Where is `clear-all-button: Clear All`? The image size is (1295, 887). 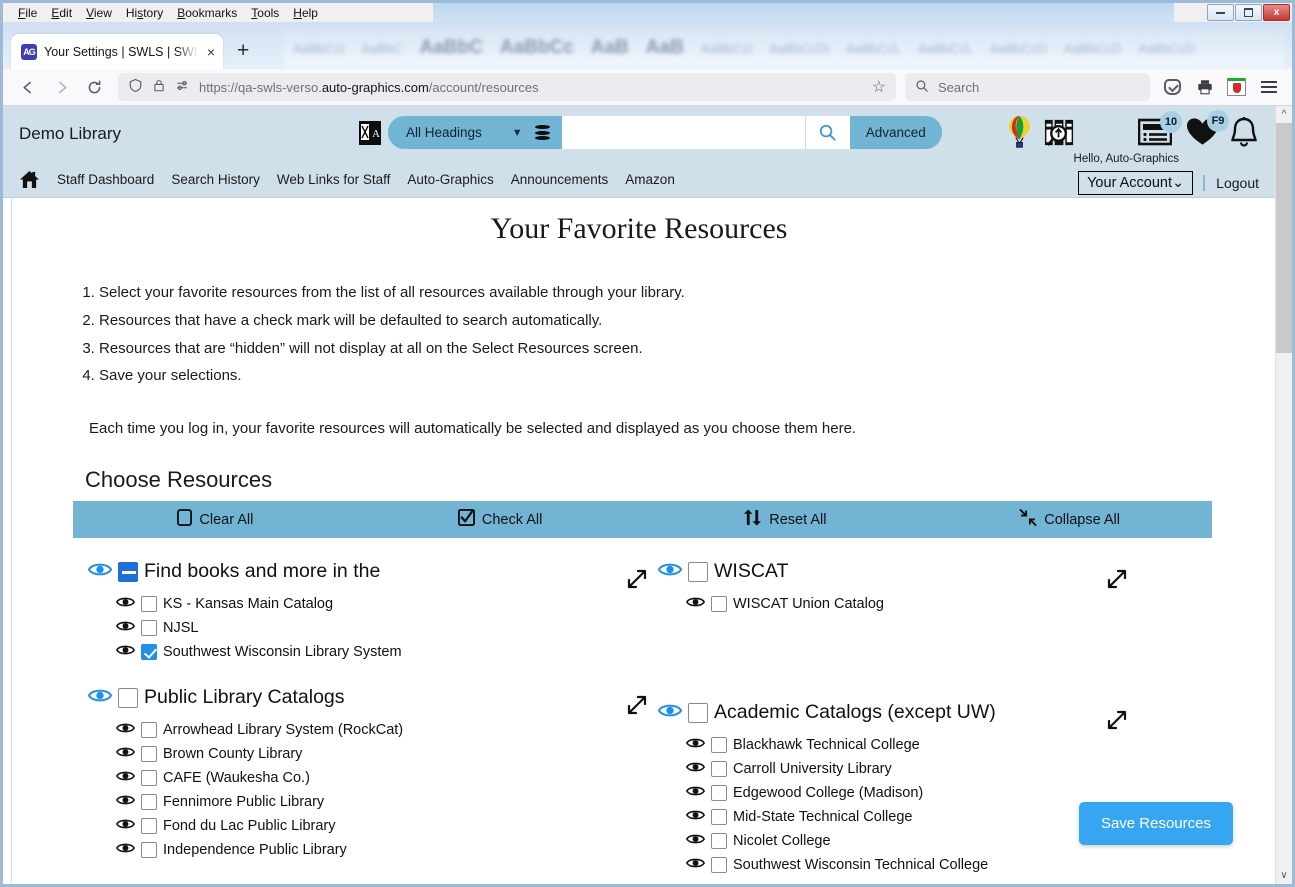
clear-all-button: Clear All is located at coordinates (215, 519).